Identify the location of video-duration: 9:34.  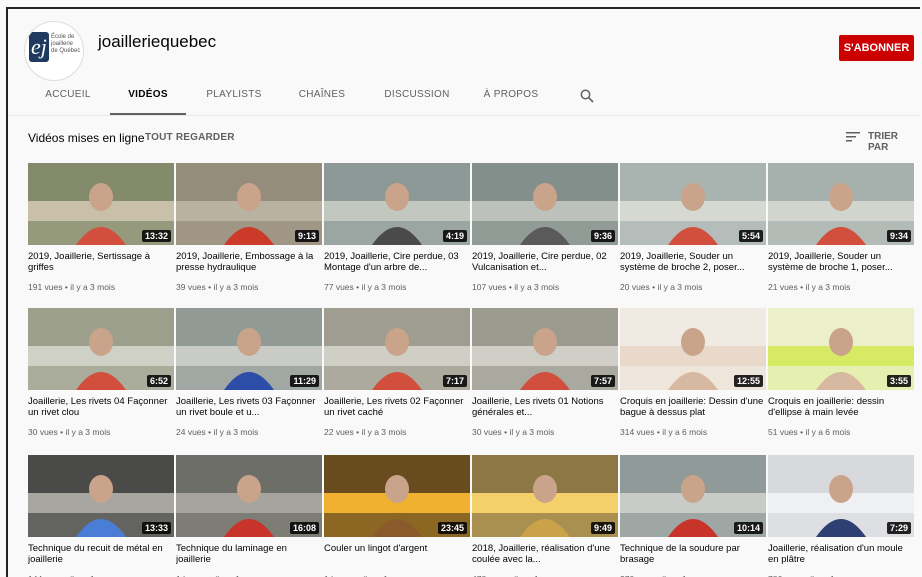
(898, 236).